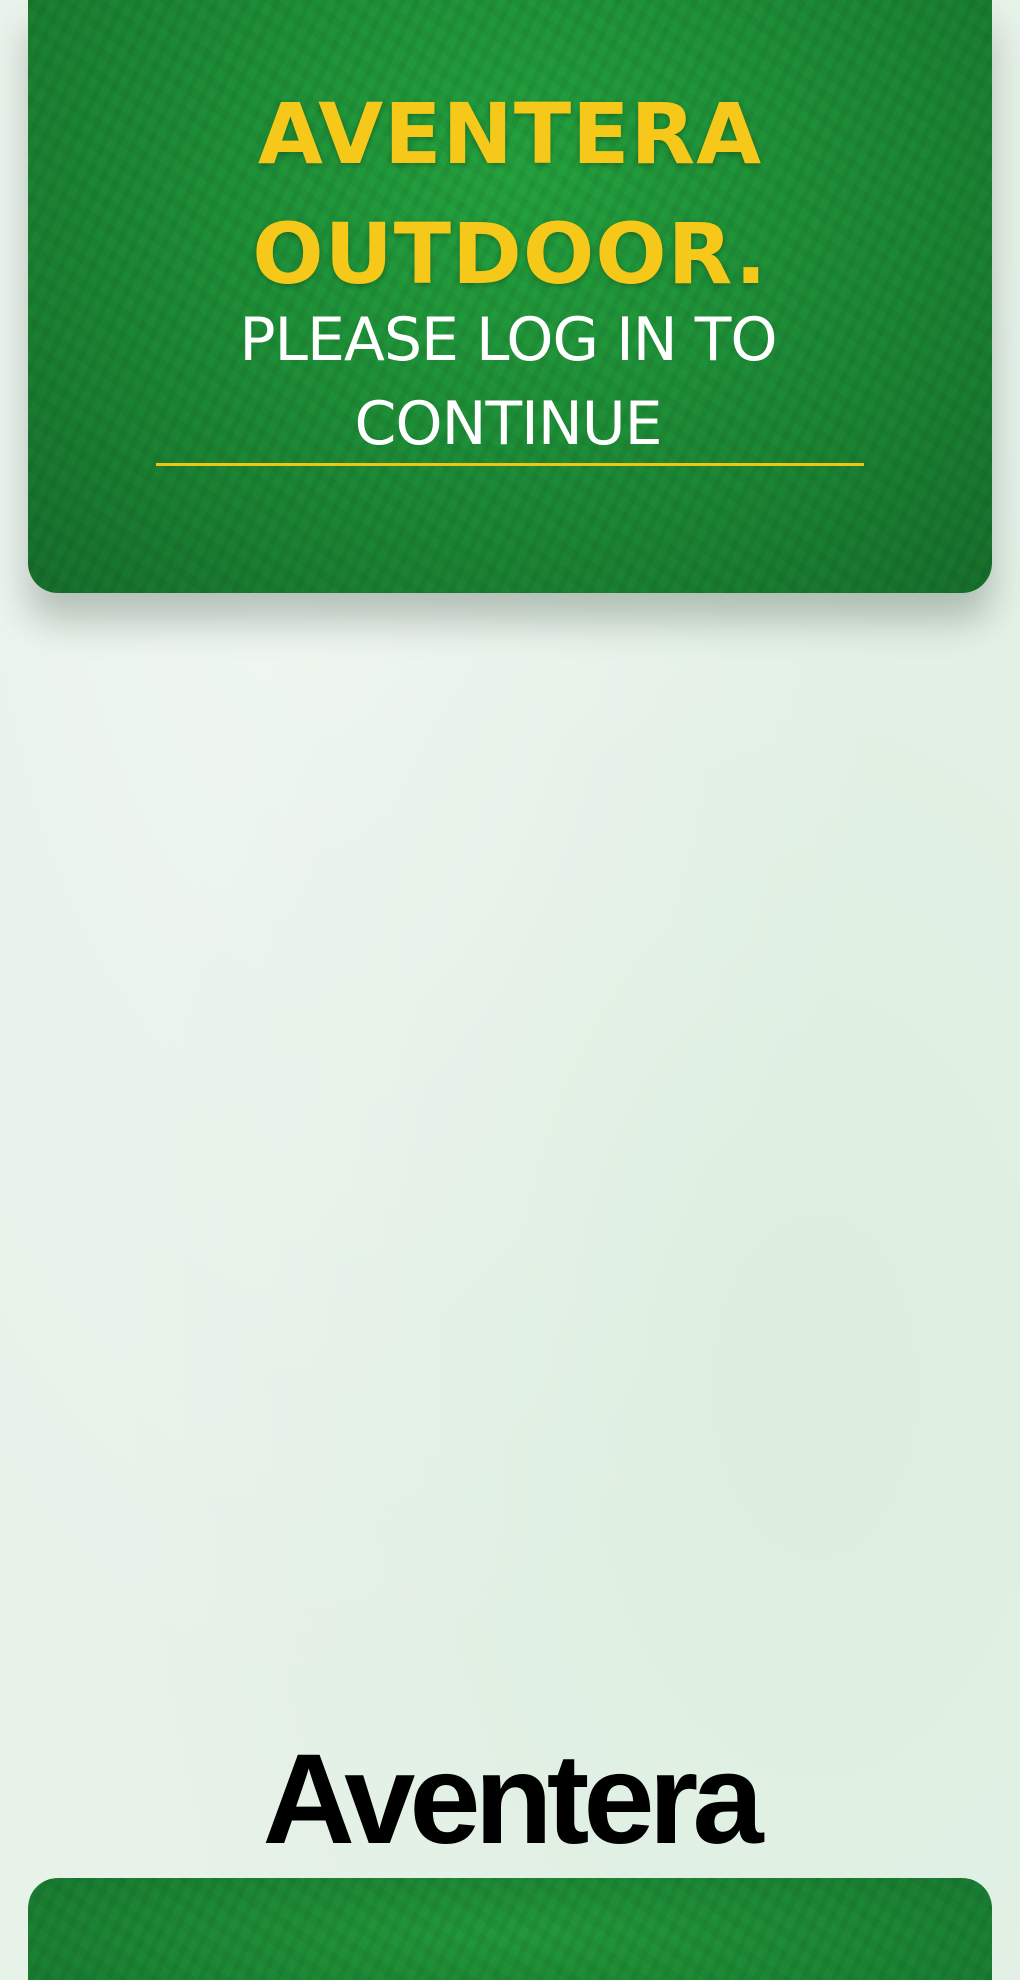 Image resolution: width=1020 pixels, height=1980 pixels. What do you see at coordinates (510, 254) in the screenshot?
I see `brand-title-line2: OUTDOOR.` at bounding box center [510, 254].